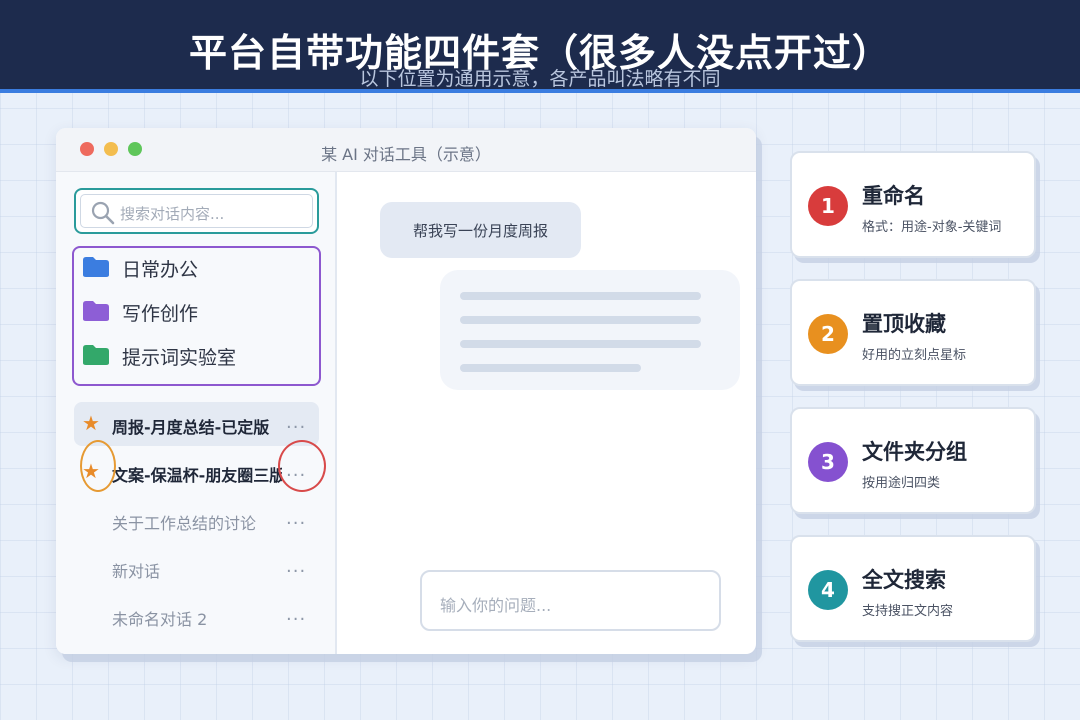  What do you see at coordinates (932, 227) in the screenshot?
I see `feature-desc: 格式：用途-对象-关键词` at bounding box center [932, 227].